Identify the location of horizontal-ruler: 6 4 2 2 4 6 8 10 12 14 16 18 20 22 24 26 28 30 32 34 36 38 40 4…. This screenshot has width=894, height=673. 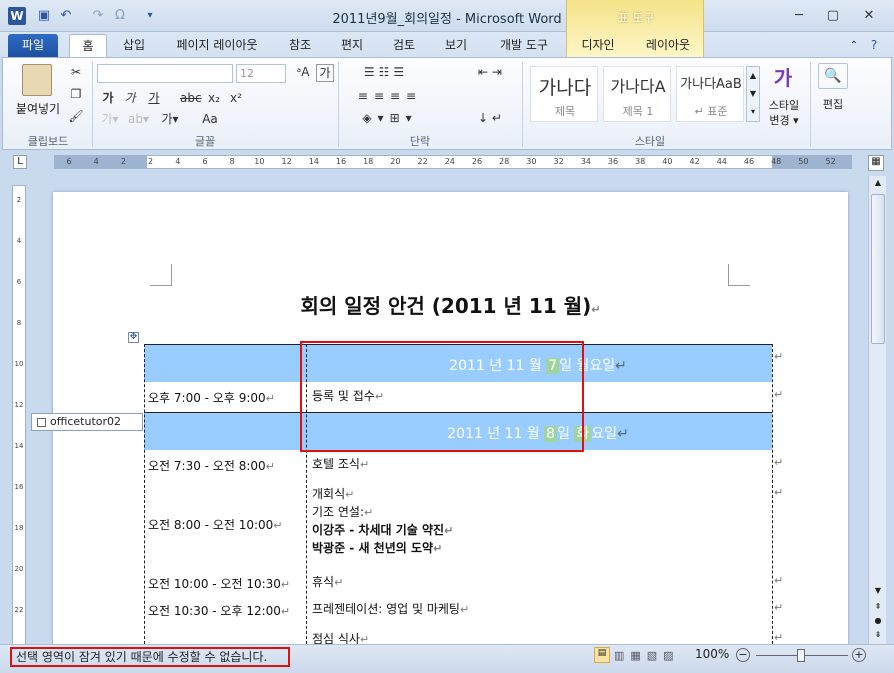
(453, 162).